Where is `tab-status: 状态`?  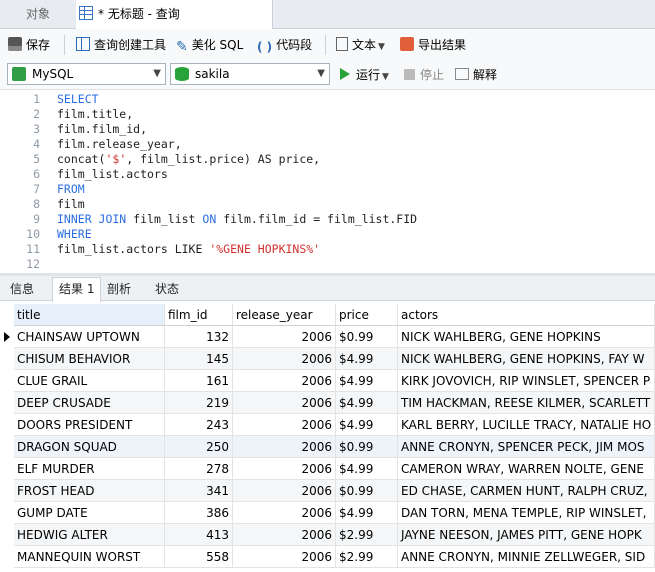 tab-status: 状态 is located at coordinates (167, 289).